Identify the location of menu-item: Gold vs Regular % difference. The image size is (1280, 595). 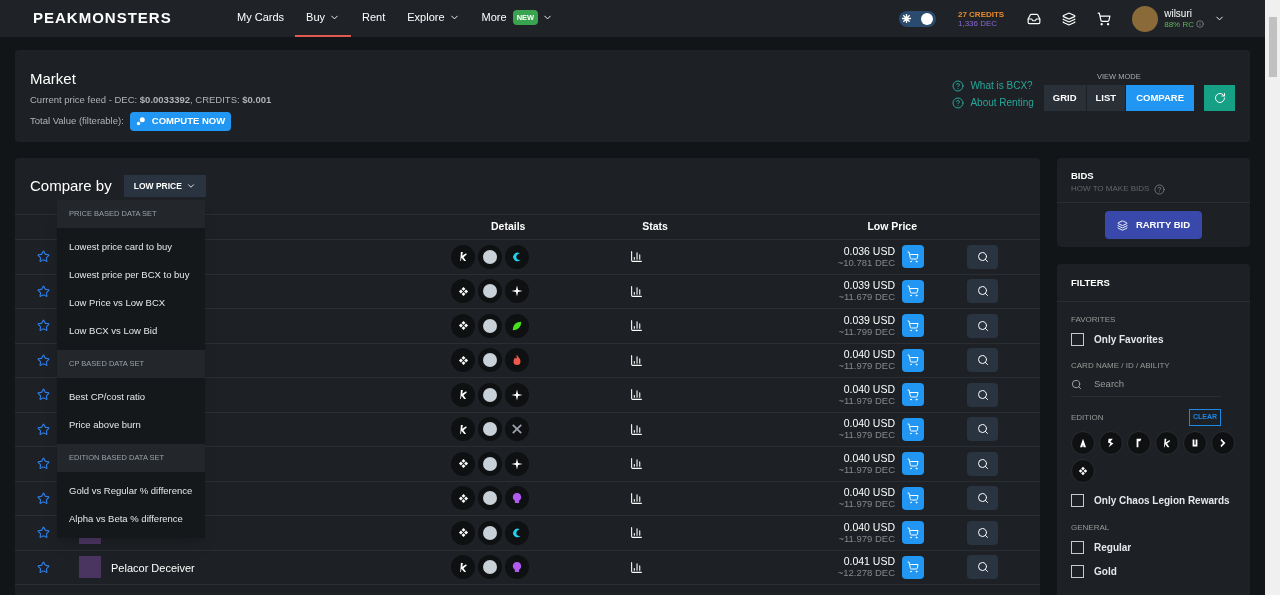
(131, 491).